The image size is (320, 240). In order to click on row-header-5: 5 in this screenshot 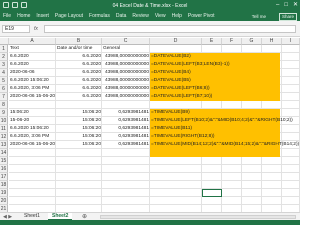, I will do `click(4, 81)`.